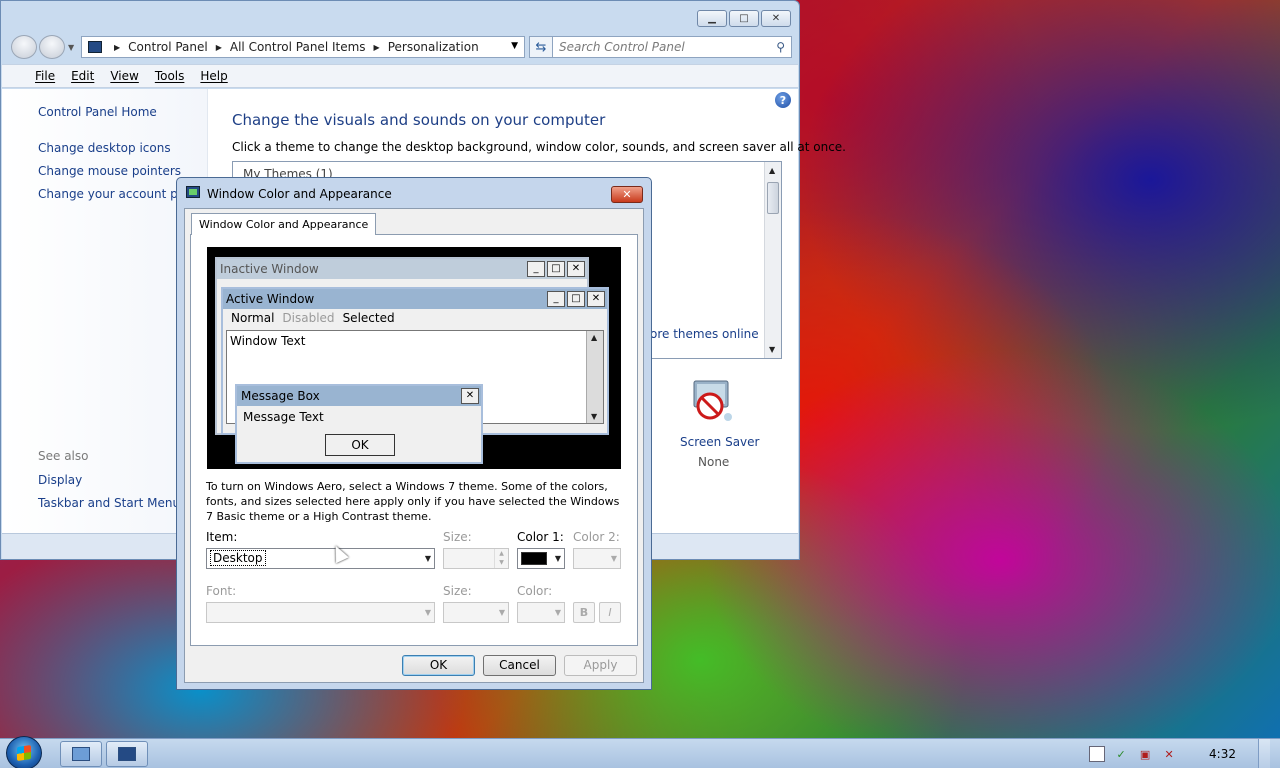 The height and width of the screenshot is (768, 1280). I want to click on font-color-label: Color:, so click(535, 591).